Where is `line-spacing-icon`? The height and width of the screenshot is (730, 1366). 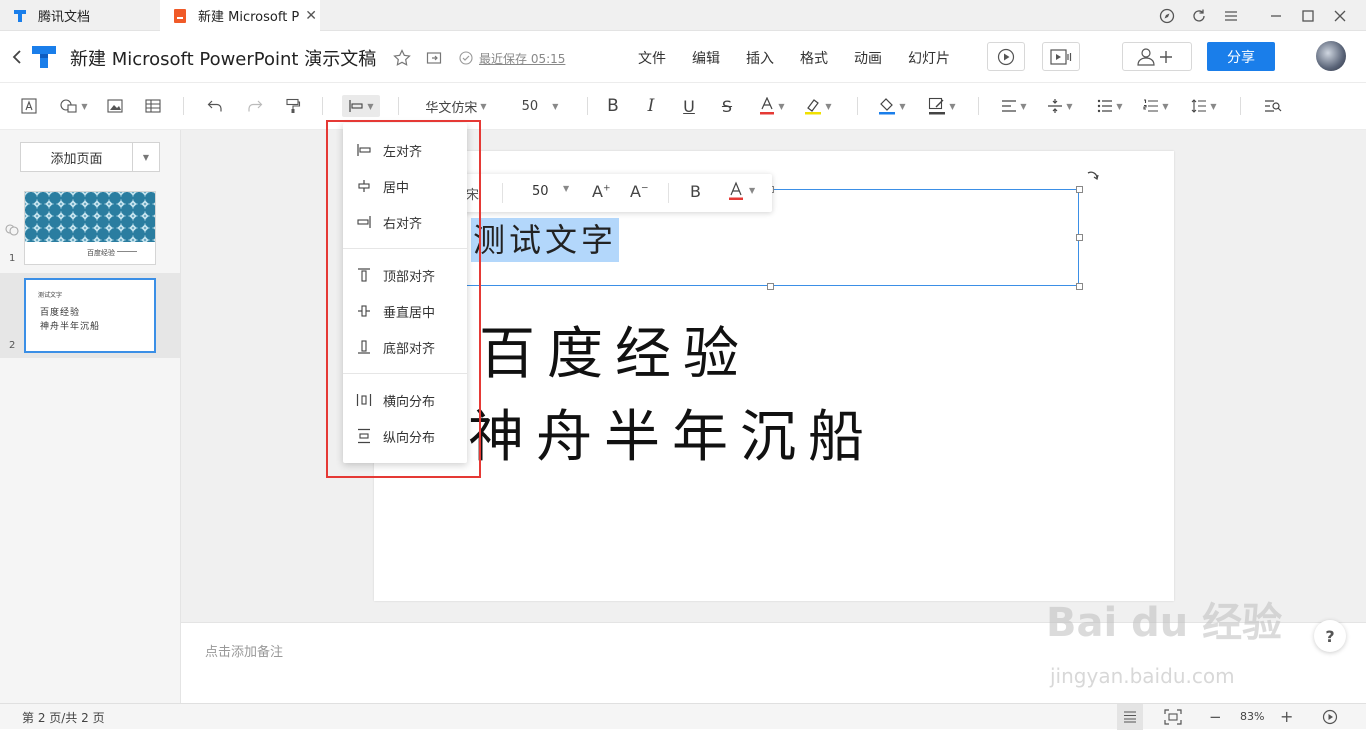
line-spacing-icon is located at coordinates (1199, 106).